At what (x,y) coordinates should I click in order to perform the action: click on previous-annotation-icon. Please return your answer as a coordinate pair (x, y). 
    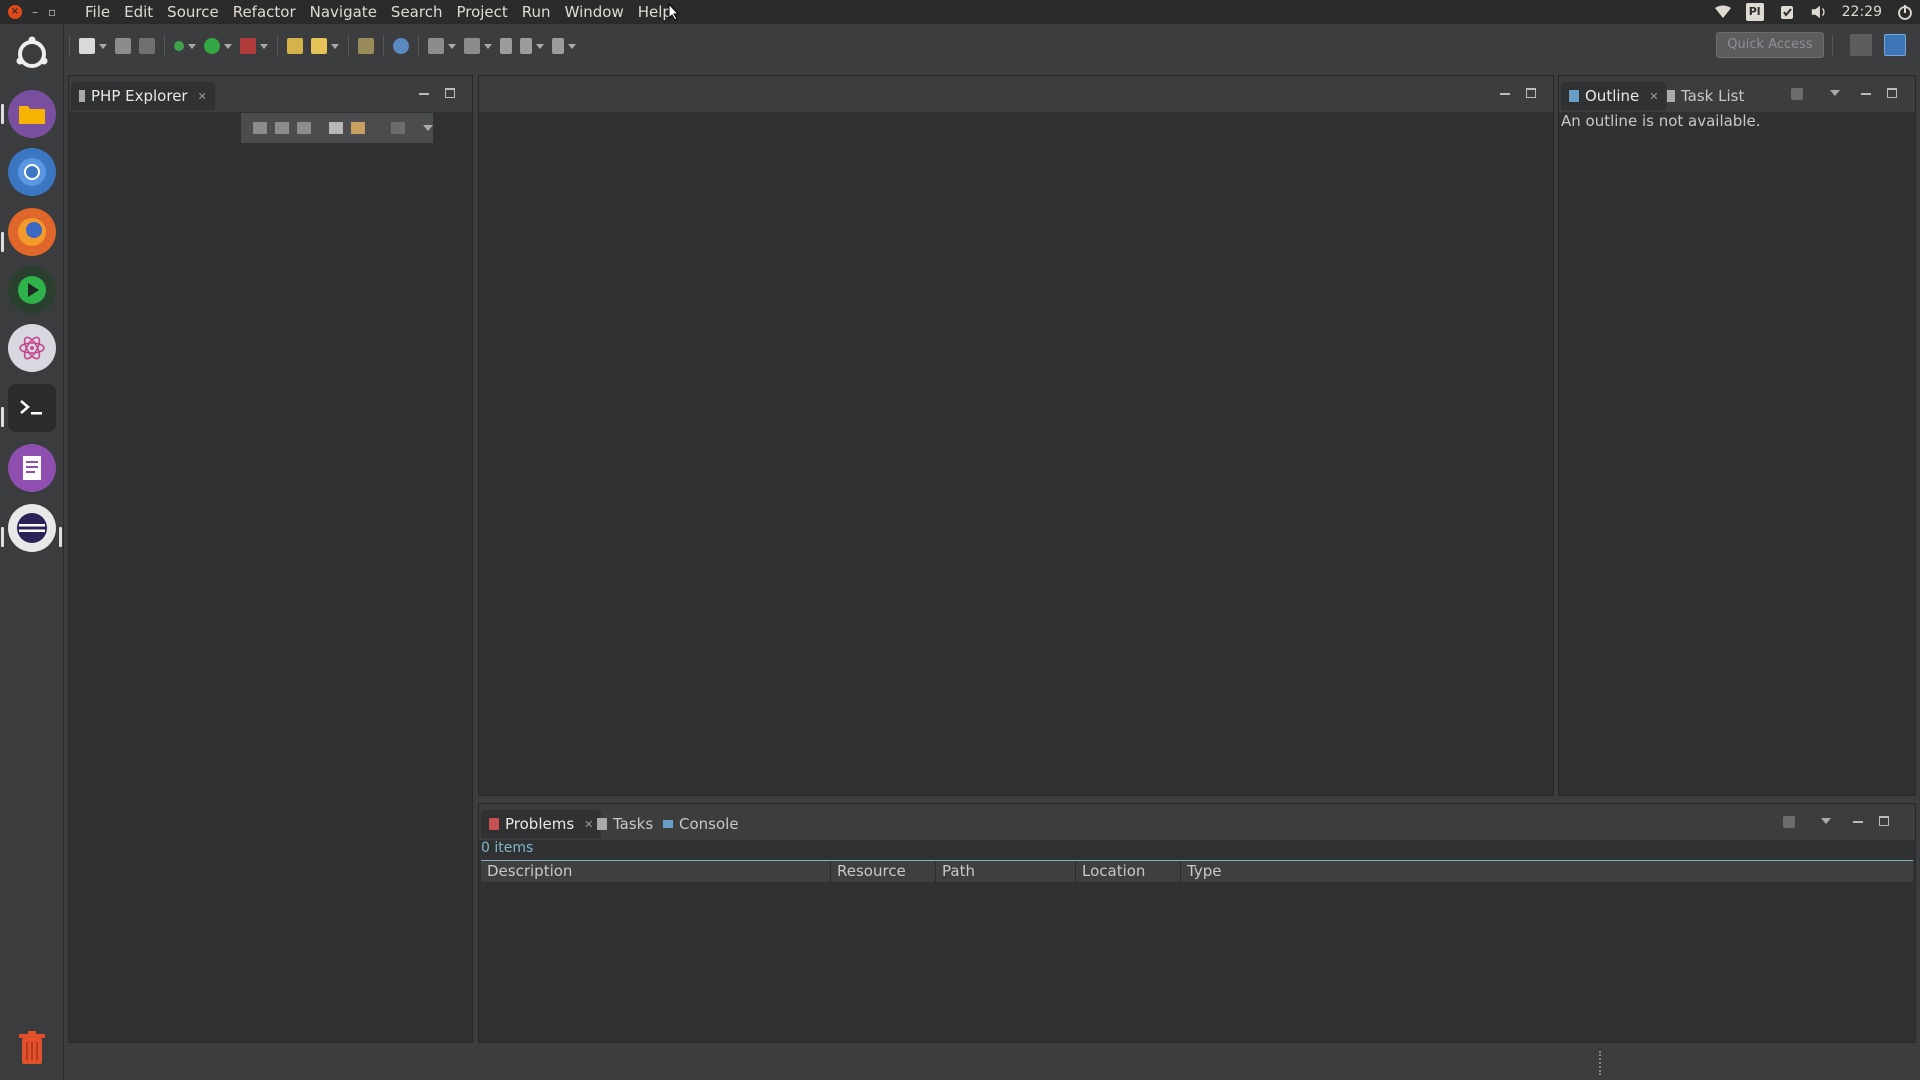
    Looking at the image, I should click on (472, 46).